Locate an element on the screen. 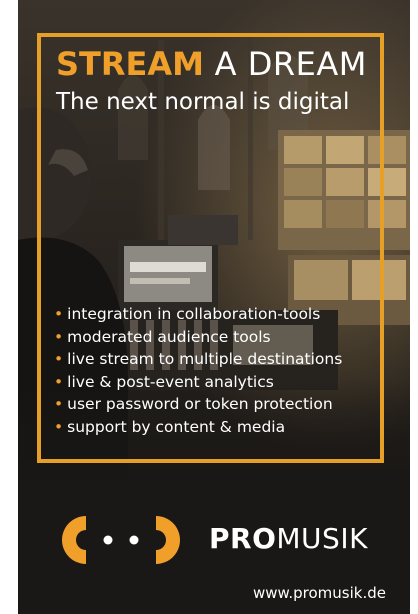  headline-stream: STREAM is located at coordinates (130, 64).